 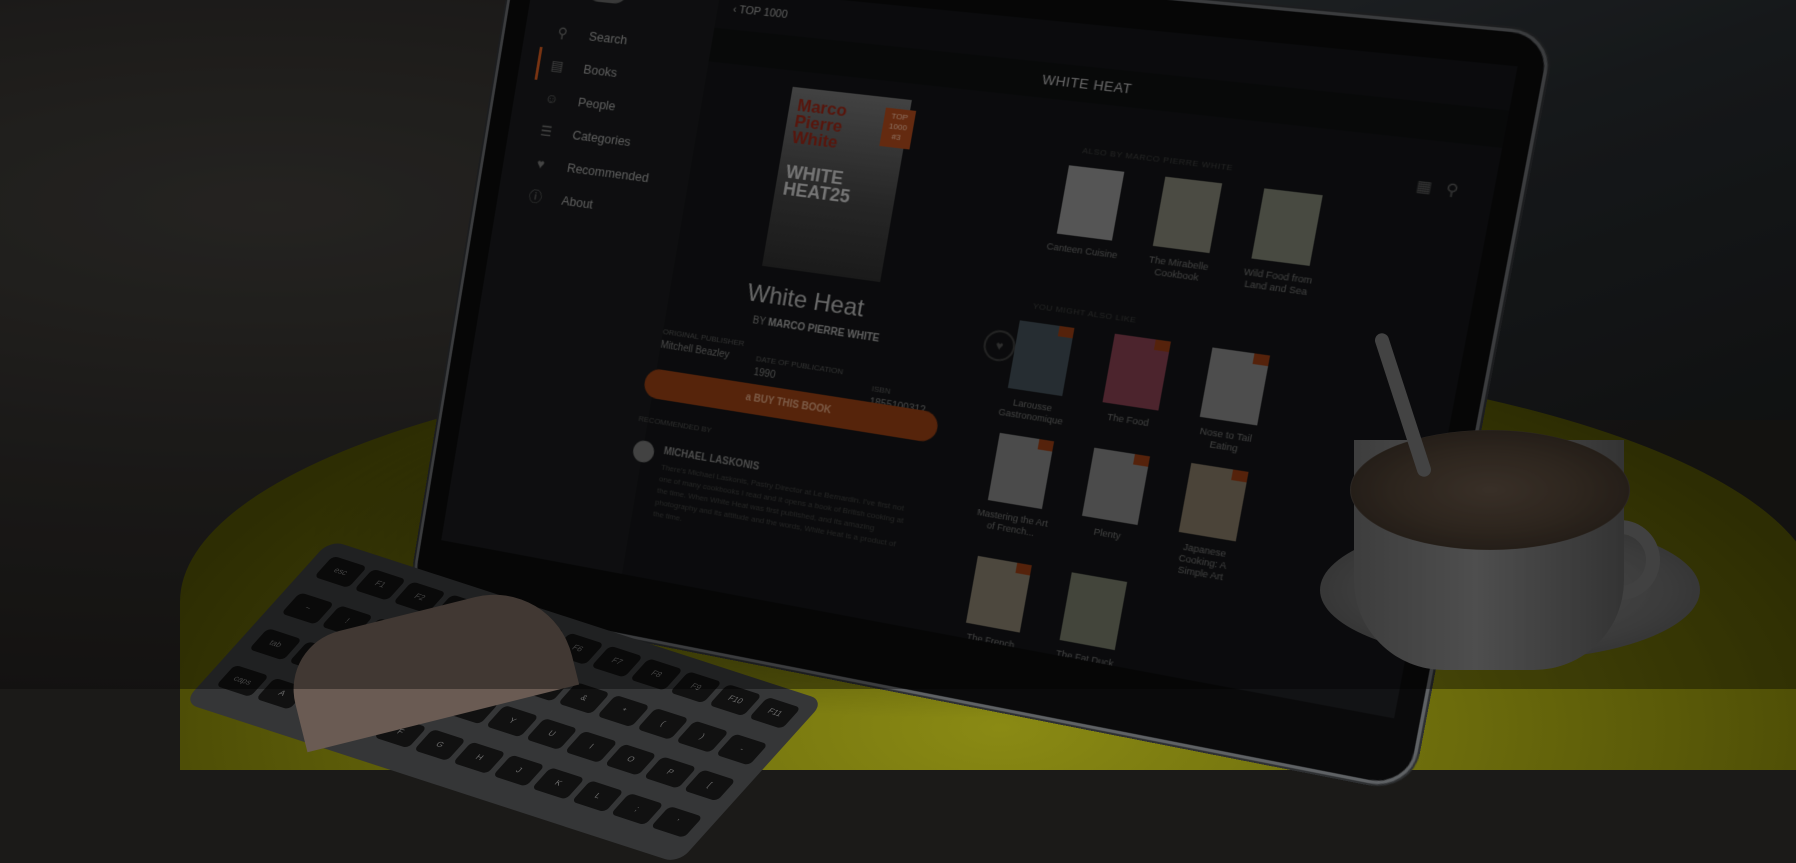 I want to click on cover-title: WHITE HEAT25, so click(x=816, y=184).